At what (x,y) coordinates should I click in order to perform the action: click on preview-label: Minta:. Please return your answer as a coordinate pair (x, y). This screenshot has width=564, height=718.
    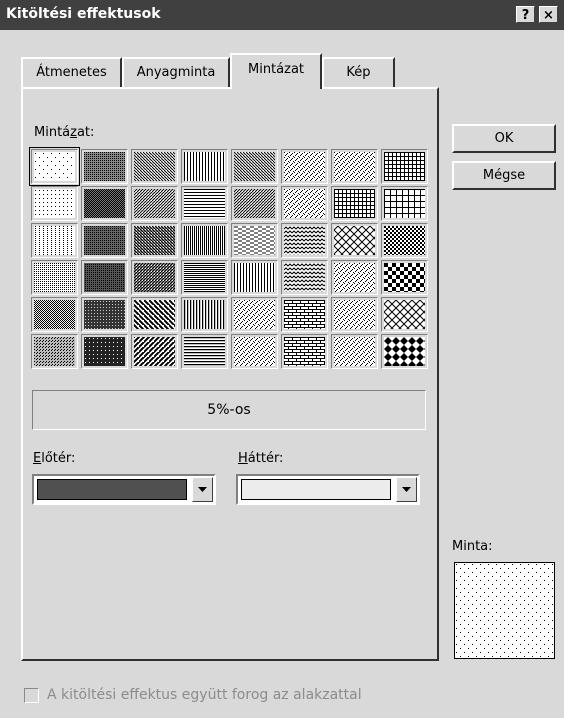
    Looking at the image, I should click on (472, 546).